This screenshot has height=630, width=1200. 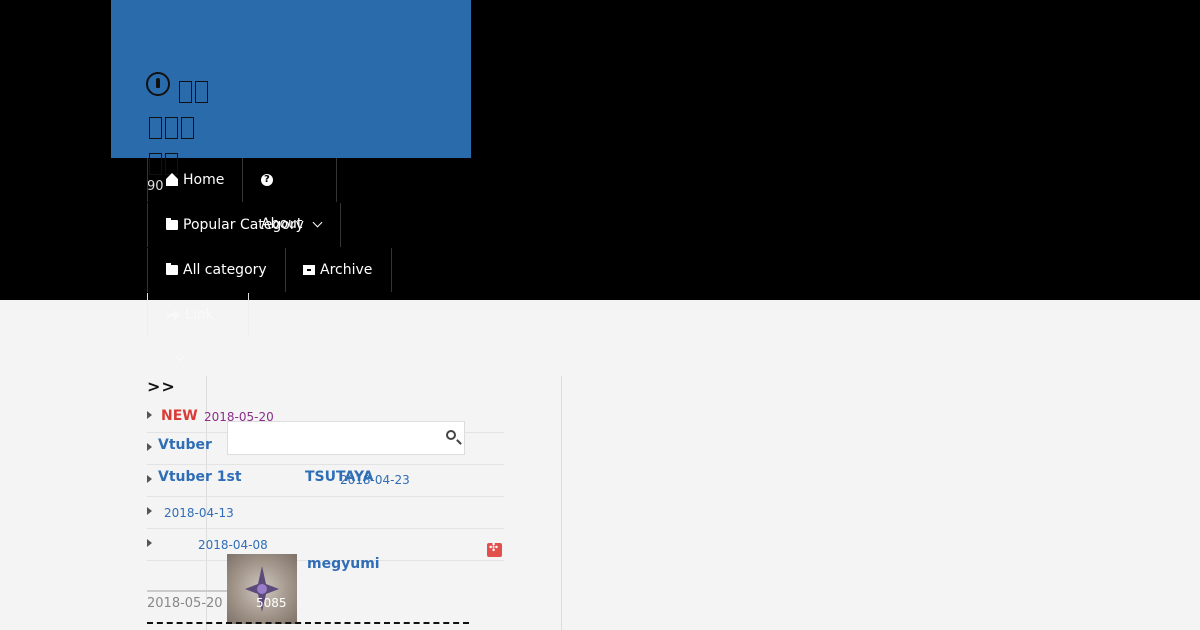 I want to click on column-divider, so click(x=561, y=503).